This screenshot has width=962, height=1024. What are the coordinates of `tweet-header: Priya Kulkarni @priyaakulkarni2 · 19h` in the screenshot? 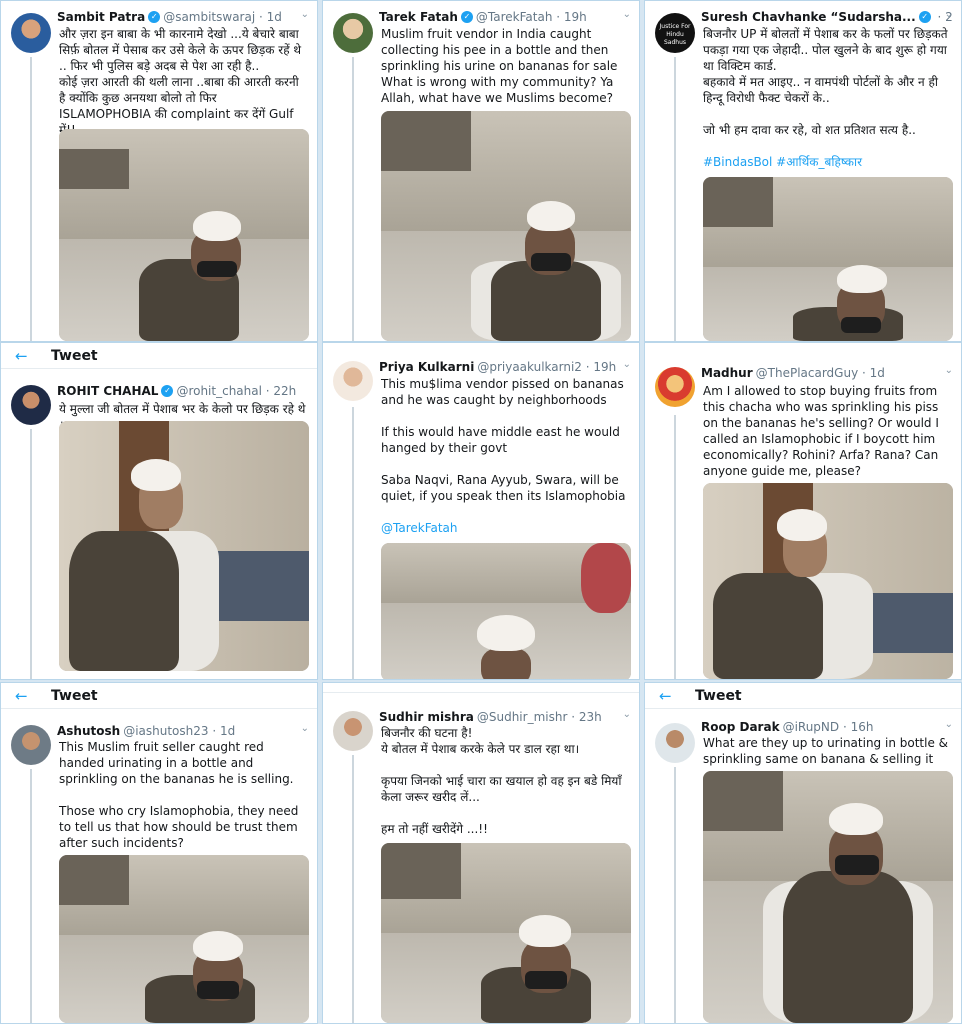 It's located at (505, 367).